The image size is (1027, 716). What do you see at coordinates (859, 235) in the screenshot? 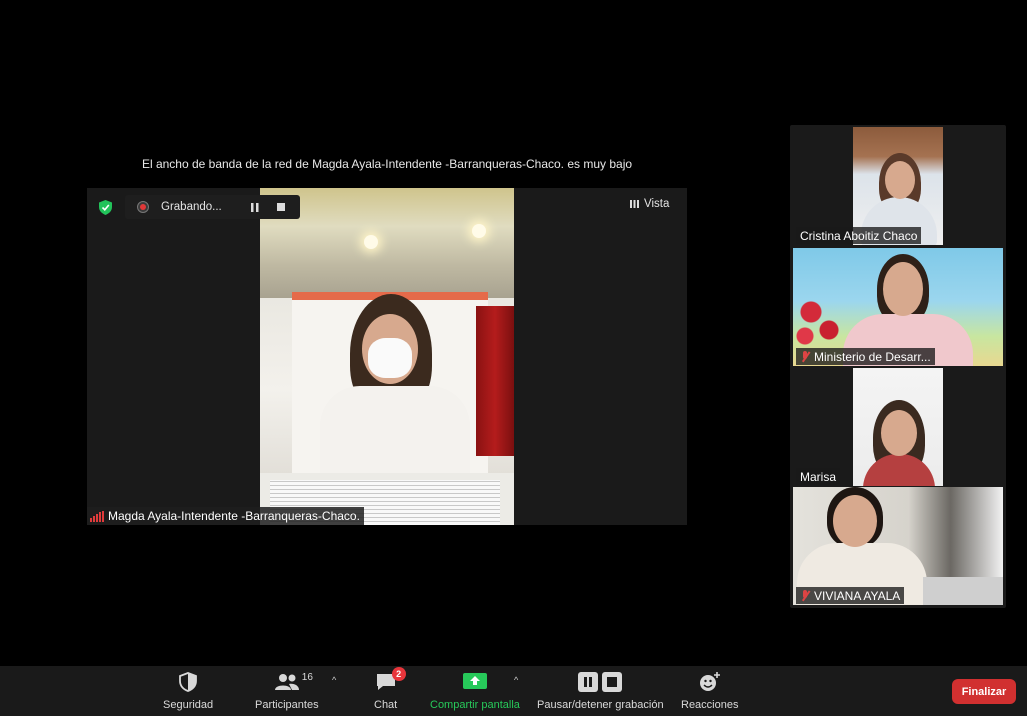
I see `participant-name: Cristina Aboitiz Chaco` at bounding box center [859, 235].